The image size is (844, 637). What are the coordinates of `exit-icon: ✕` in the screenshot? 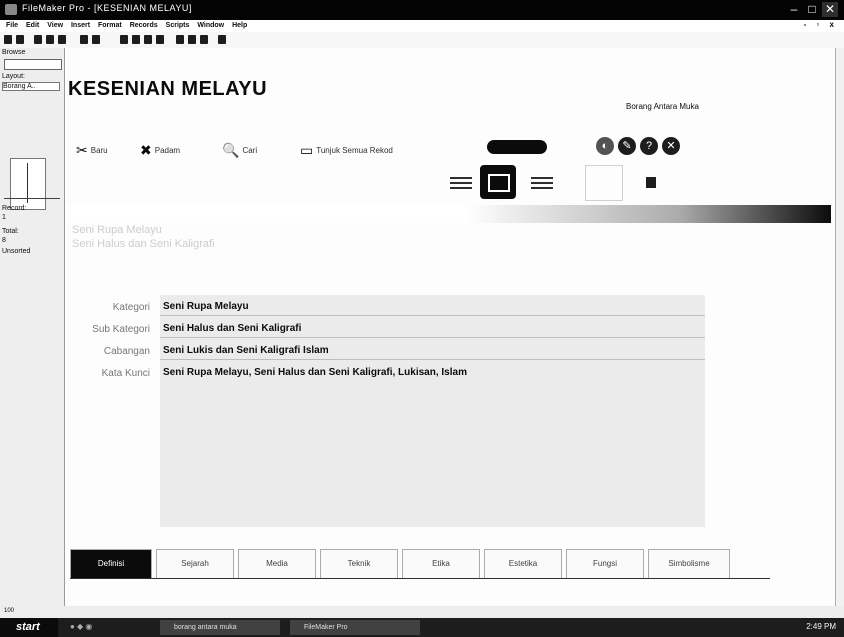 It's located at (671, 146).